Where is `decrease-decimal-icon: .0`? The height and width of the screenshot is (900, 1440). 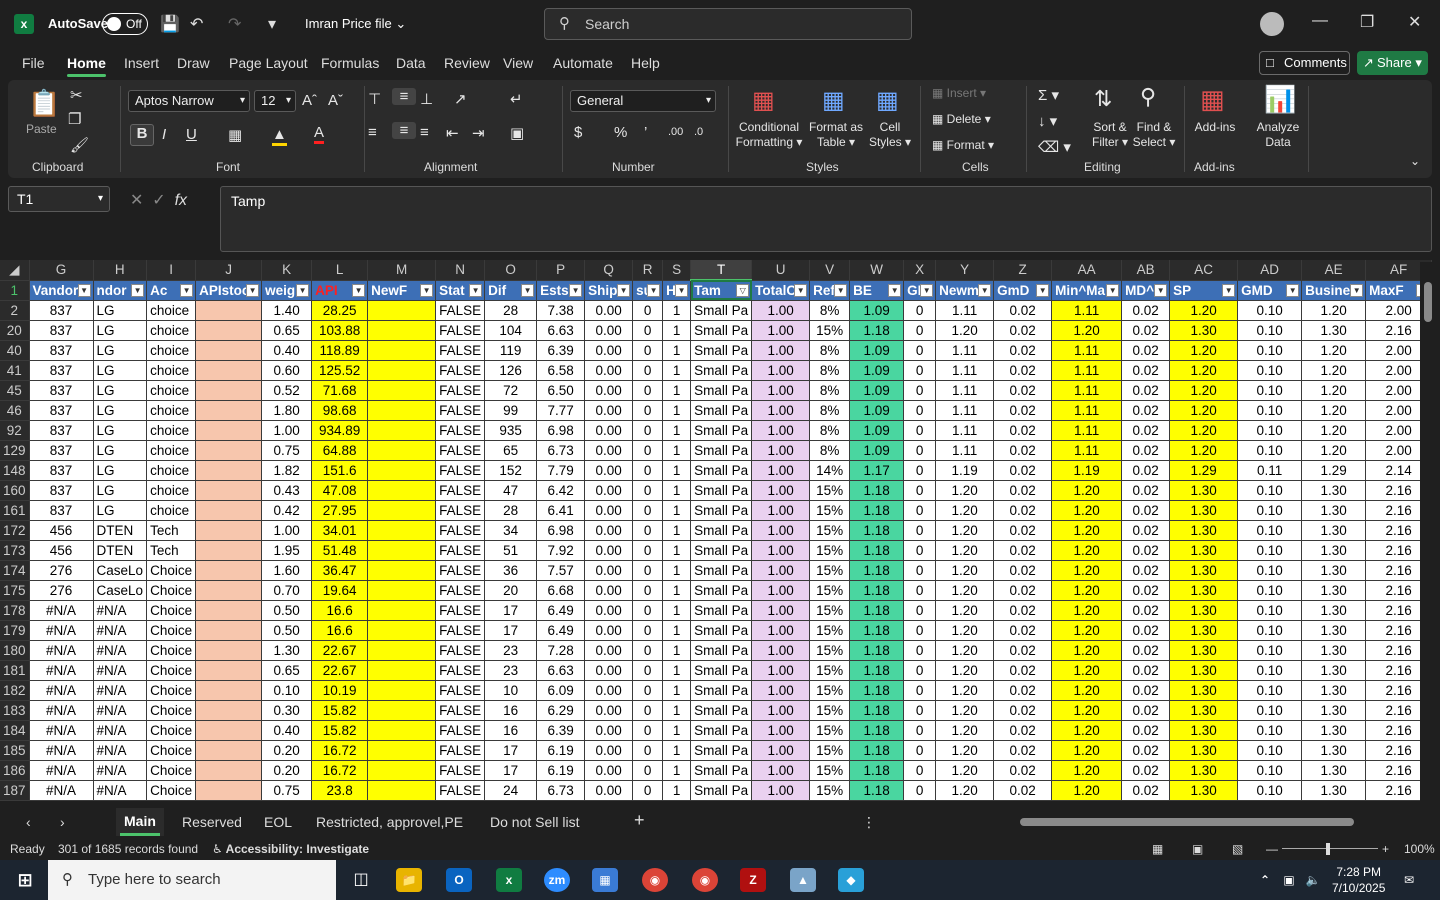
decrease-decimal-icon: .0 is located at coordinates (698, 132).